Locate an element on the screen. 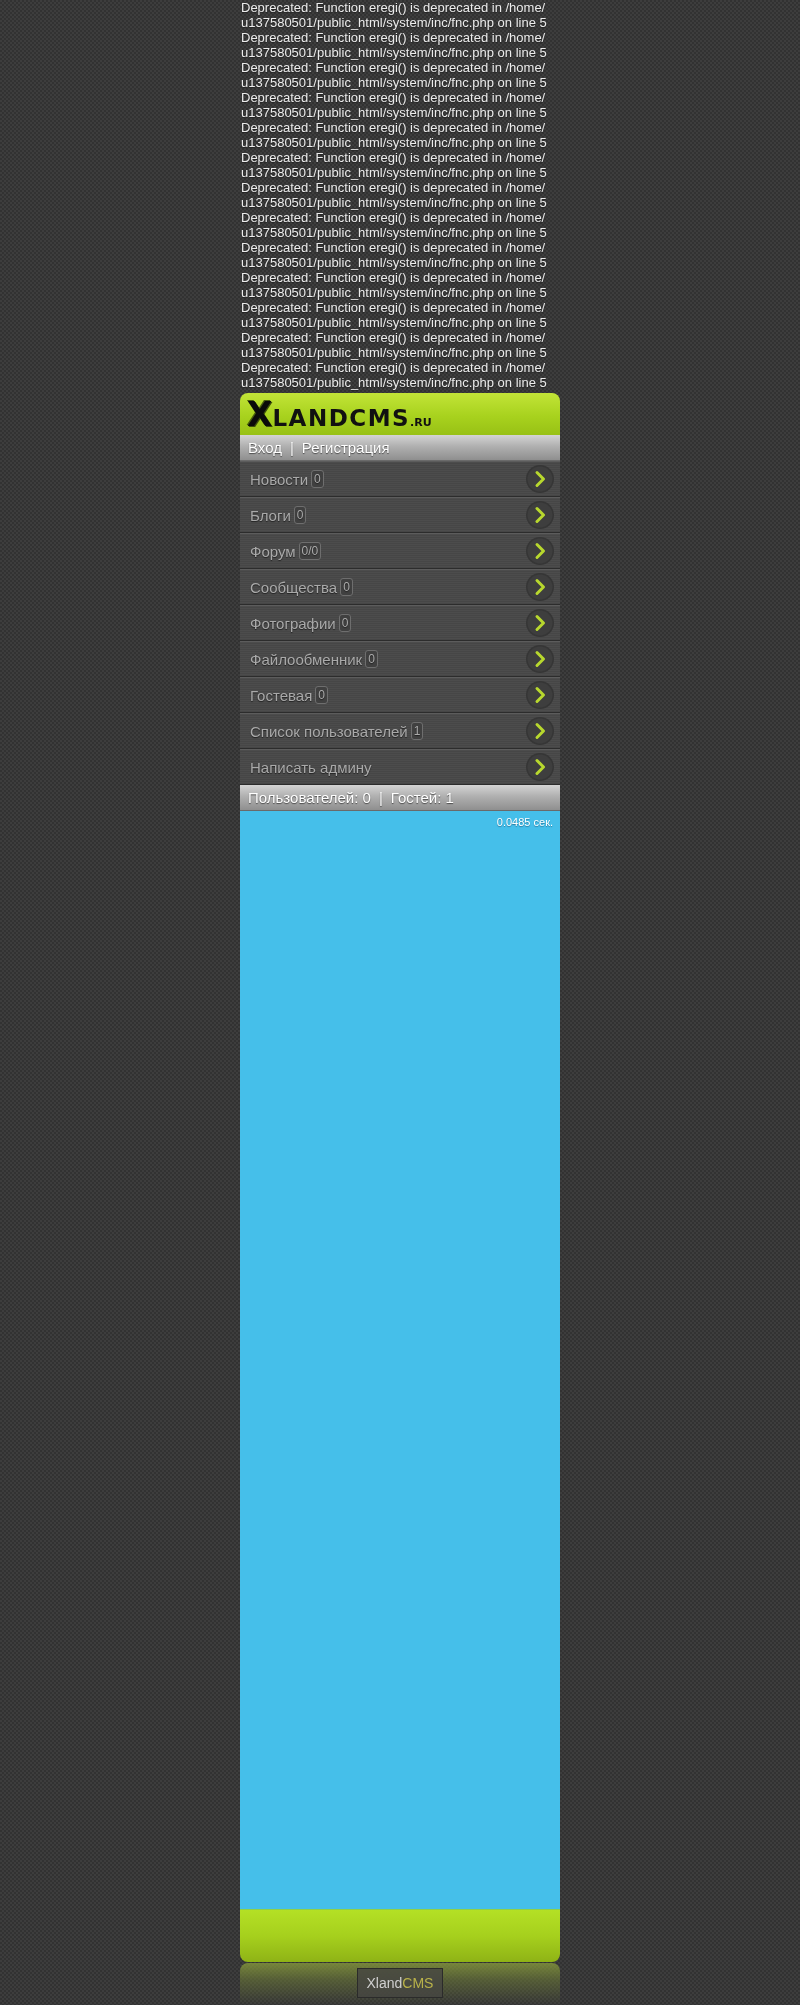 This screenshot has width=800, height=2005. xlandcms-link: XlandCMS is located at coordinates (400, 1983).